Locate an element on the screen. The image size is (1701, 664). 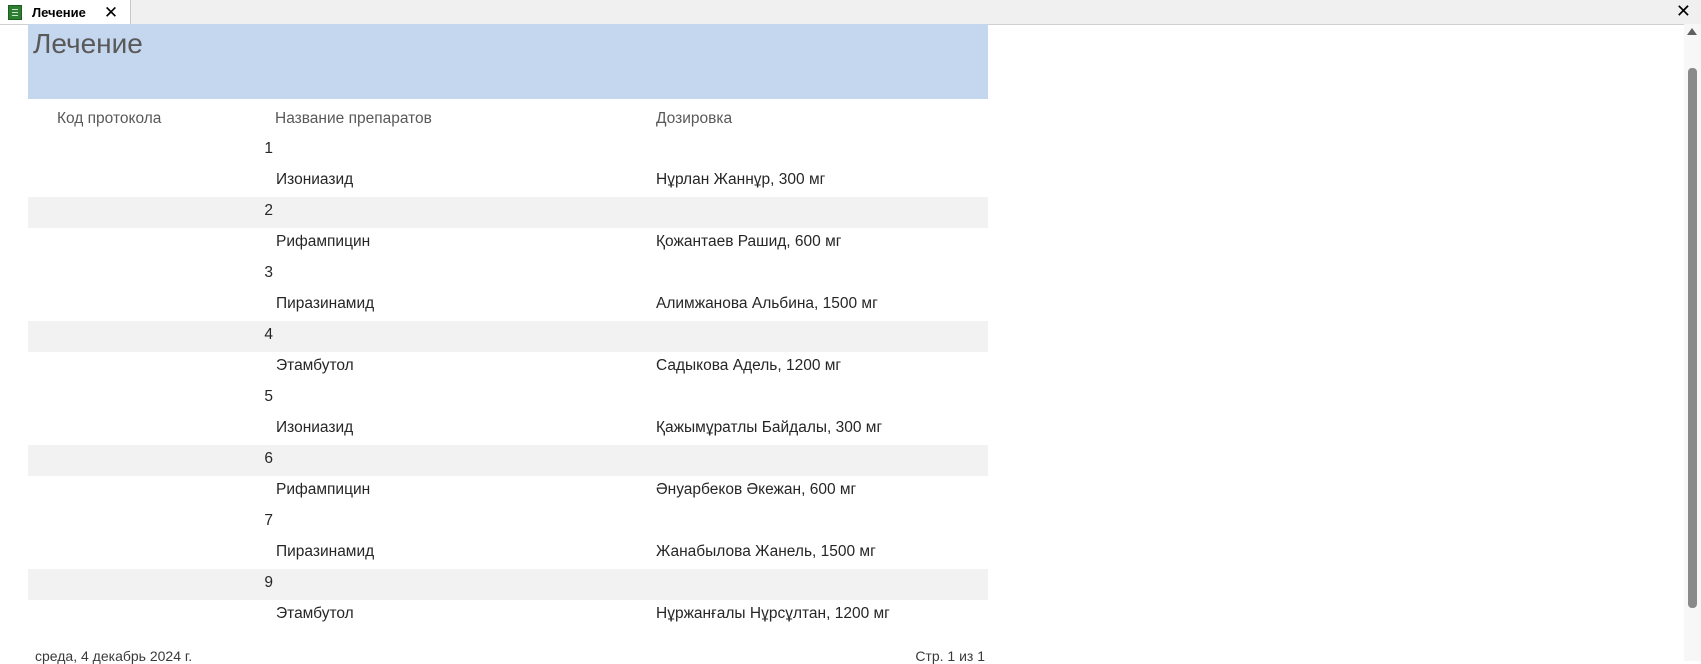
report-row: 2 Рифампицин Қожантаев Рашид, 600 мг is located at coordinates (508, 228).